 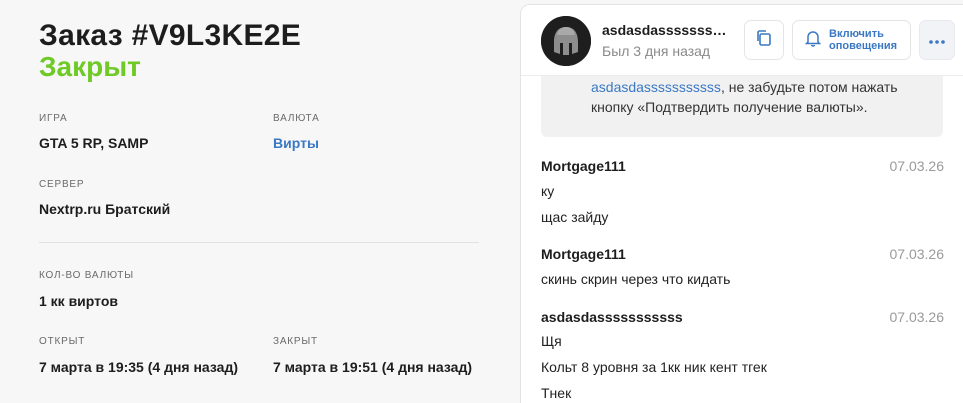 I want to click on order-status: Закрыт, so click(x=90, y=66).